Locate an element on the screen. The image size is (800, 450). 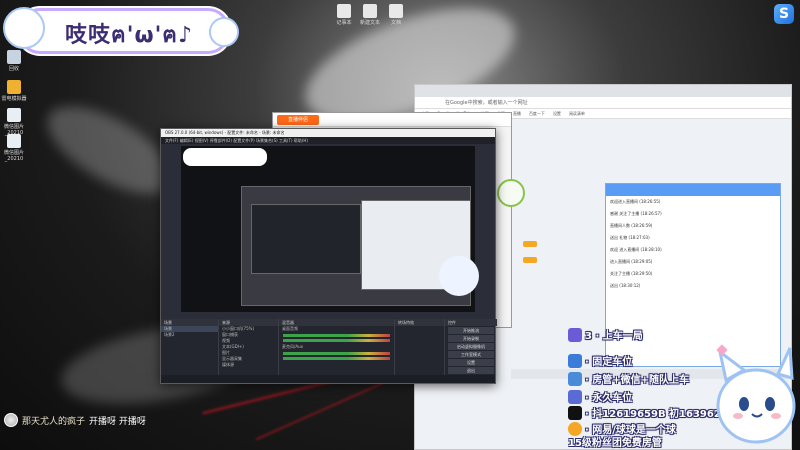
car-icon is located at coordinates (575, 360).